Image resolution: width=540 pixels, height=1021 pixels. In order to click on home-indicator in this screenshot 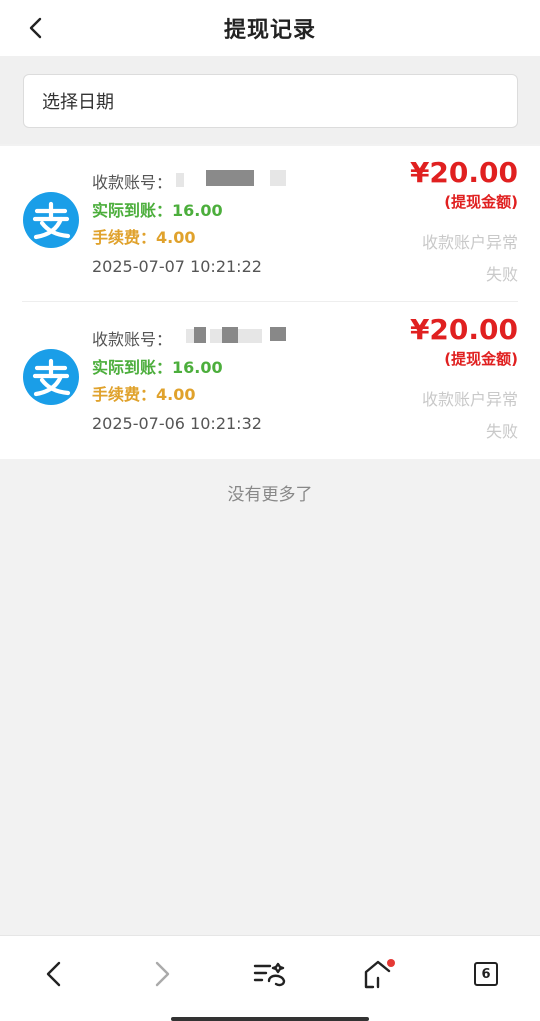, I will do `click(270, 1019)`.